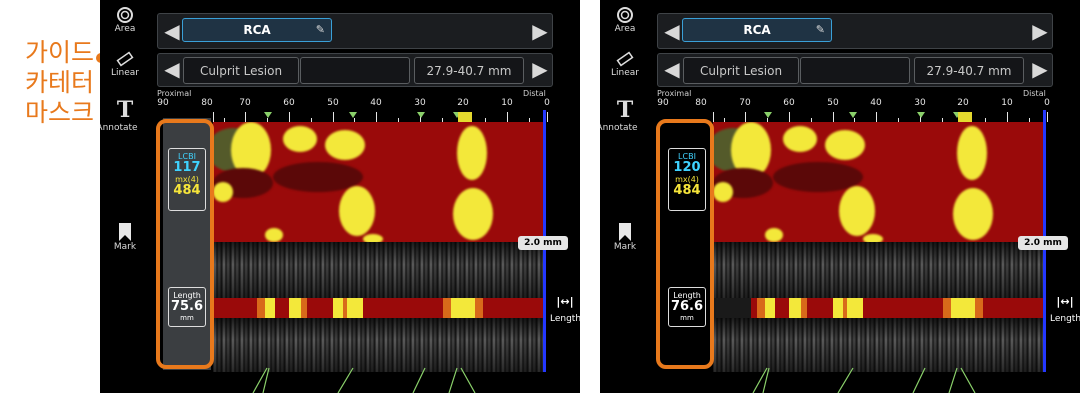 This screenshot has height=393, width=1080. Describe the element at coordinates (619, 128) in the screenshot. I see `tool-annotate-label: Annotate` at that location.